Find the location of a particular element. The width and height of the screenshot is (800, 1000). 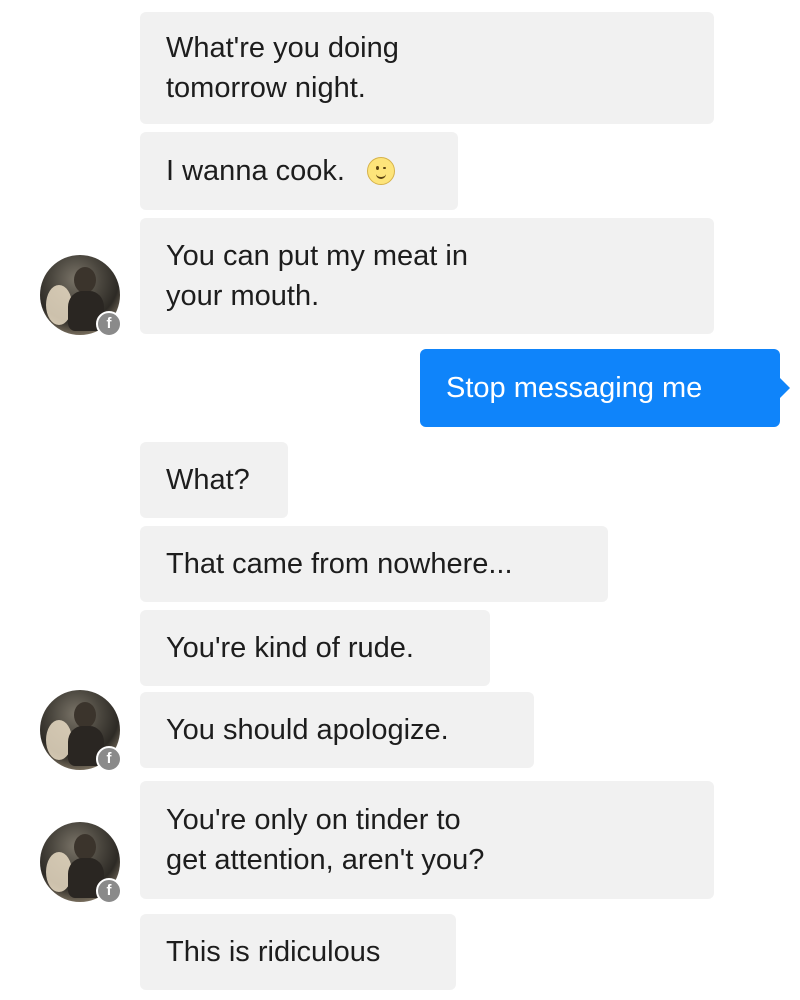

message-text: You can put my meat in your mouth. is located at coordinates (317, 276).